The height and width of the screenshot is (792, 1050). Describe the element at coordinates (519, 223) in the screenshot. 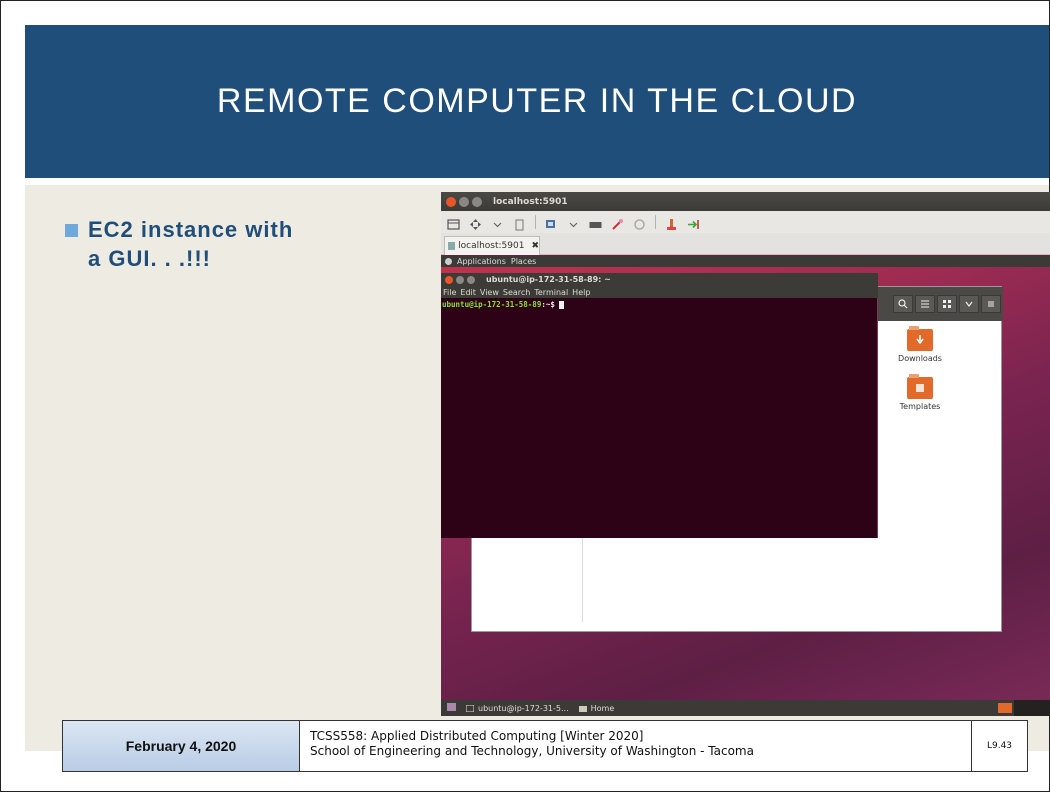

I see `clipboard-icon` at that location.